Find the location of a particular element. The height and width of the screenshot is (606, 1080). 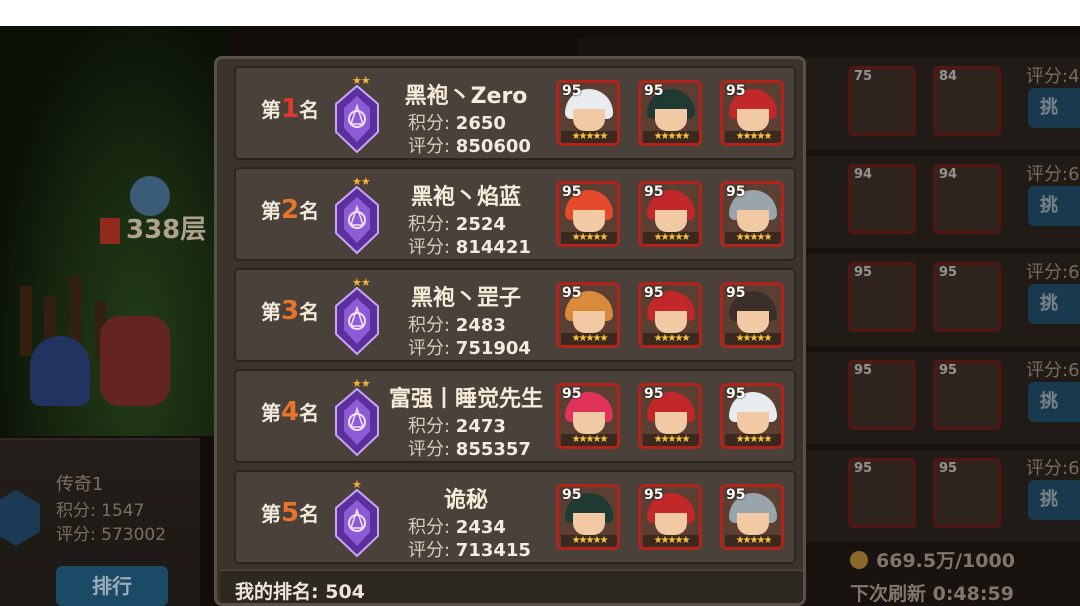

hero-portrait-icon: 75 is located at coordinates (882, 101).